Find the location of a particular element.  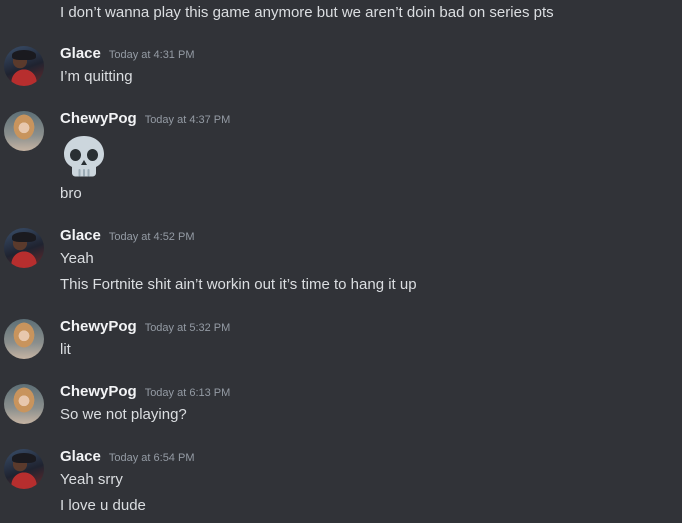

message-header: ChewyPog Today at 5:32 PM is located at coordinates (145, 329).